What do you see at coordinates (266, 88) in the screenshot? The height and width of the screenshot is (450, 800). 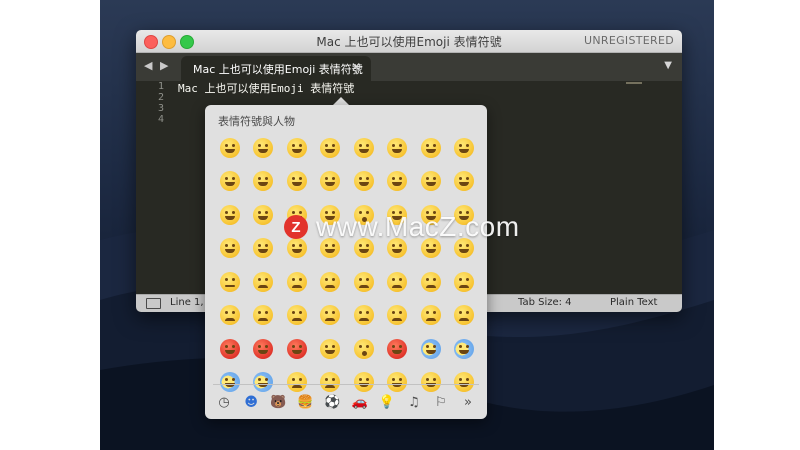 I see `editor-line-1: Mac 上也可以使用Emoji 表情符號` at bounding box center [266, 88].